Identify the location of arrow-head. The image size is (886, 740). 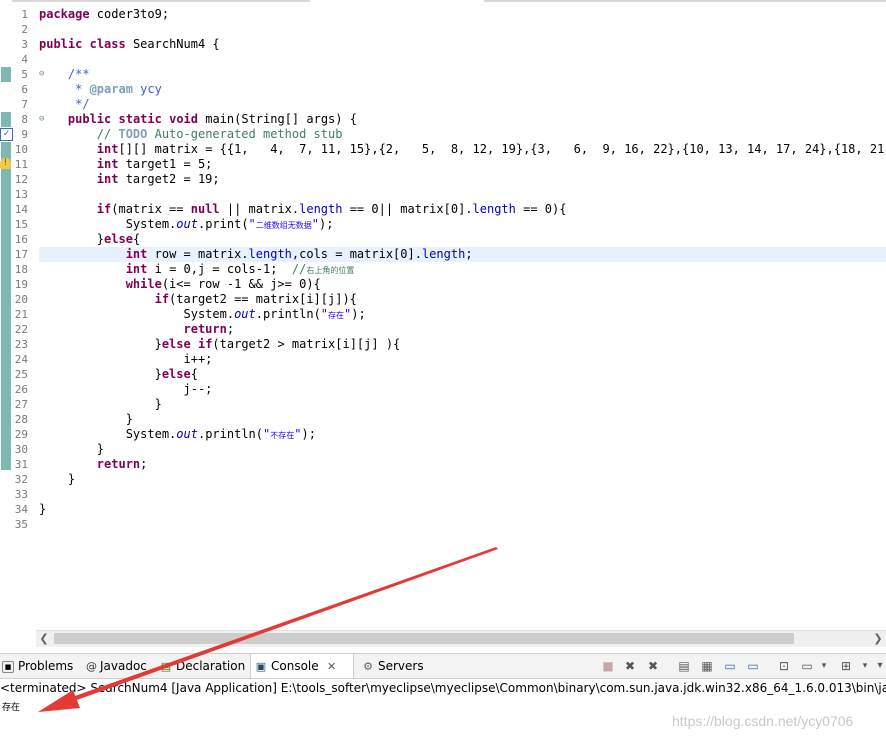
(59, 701).